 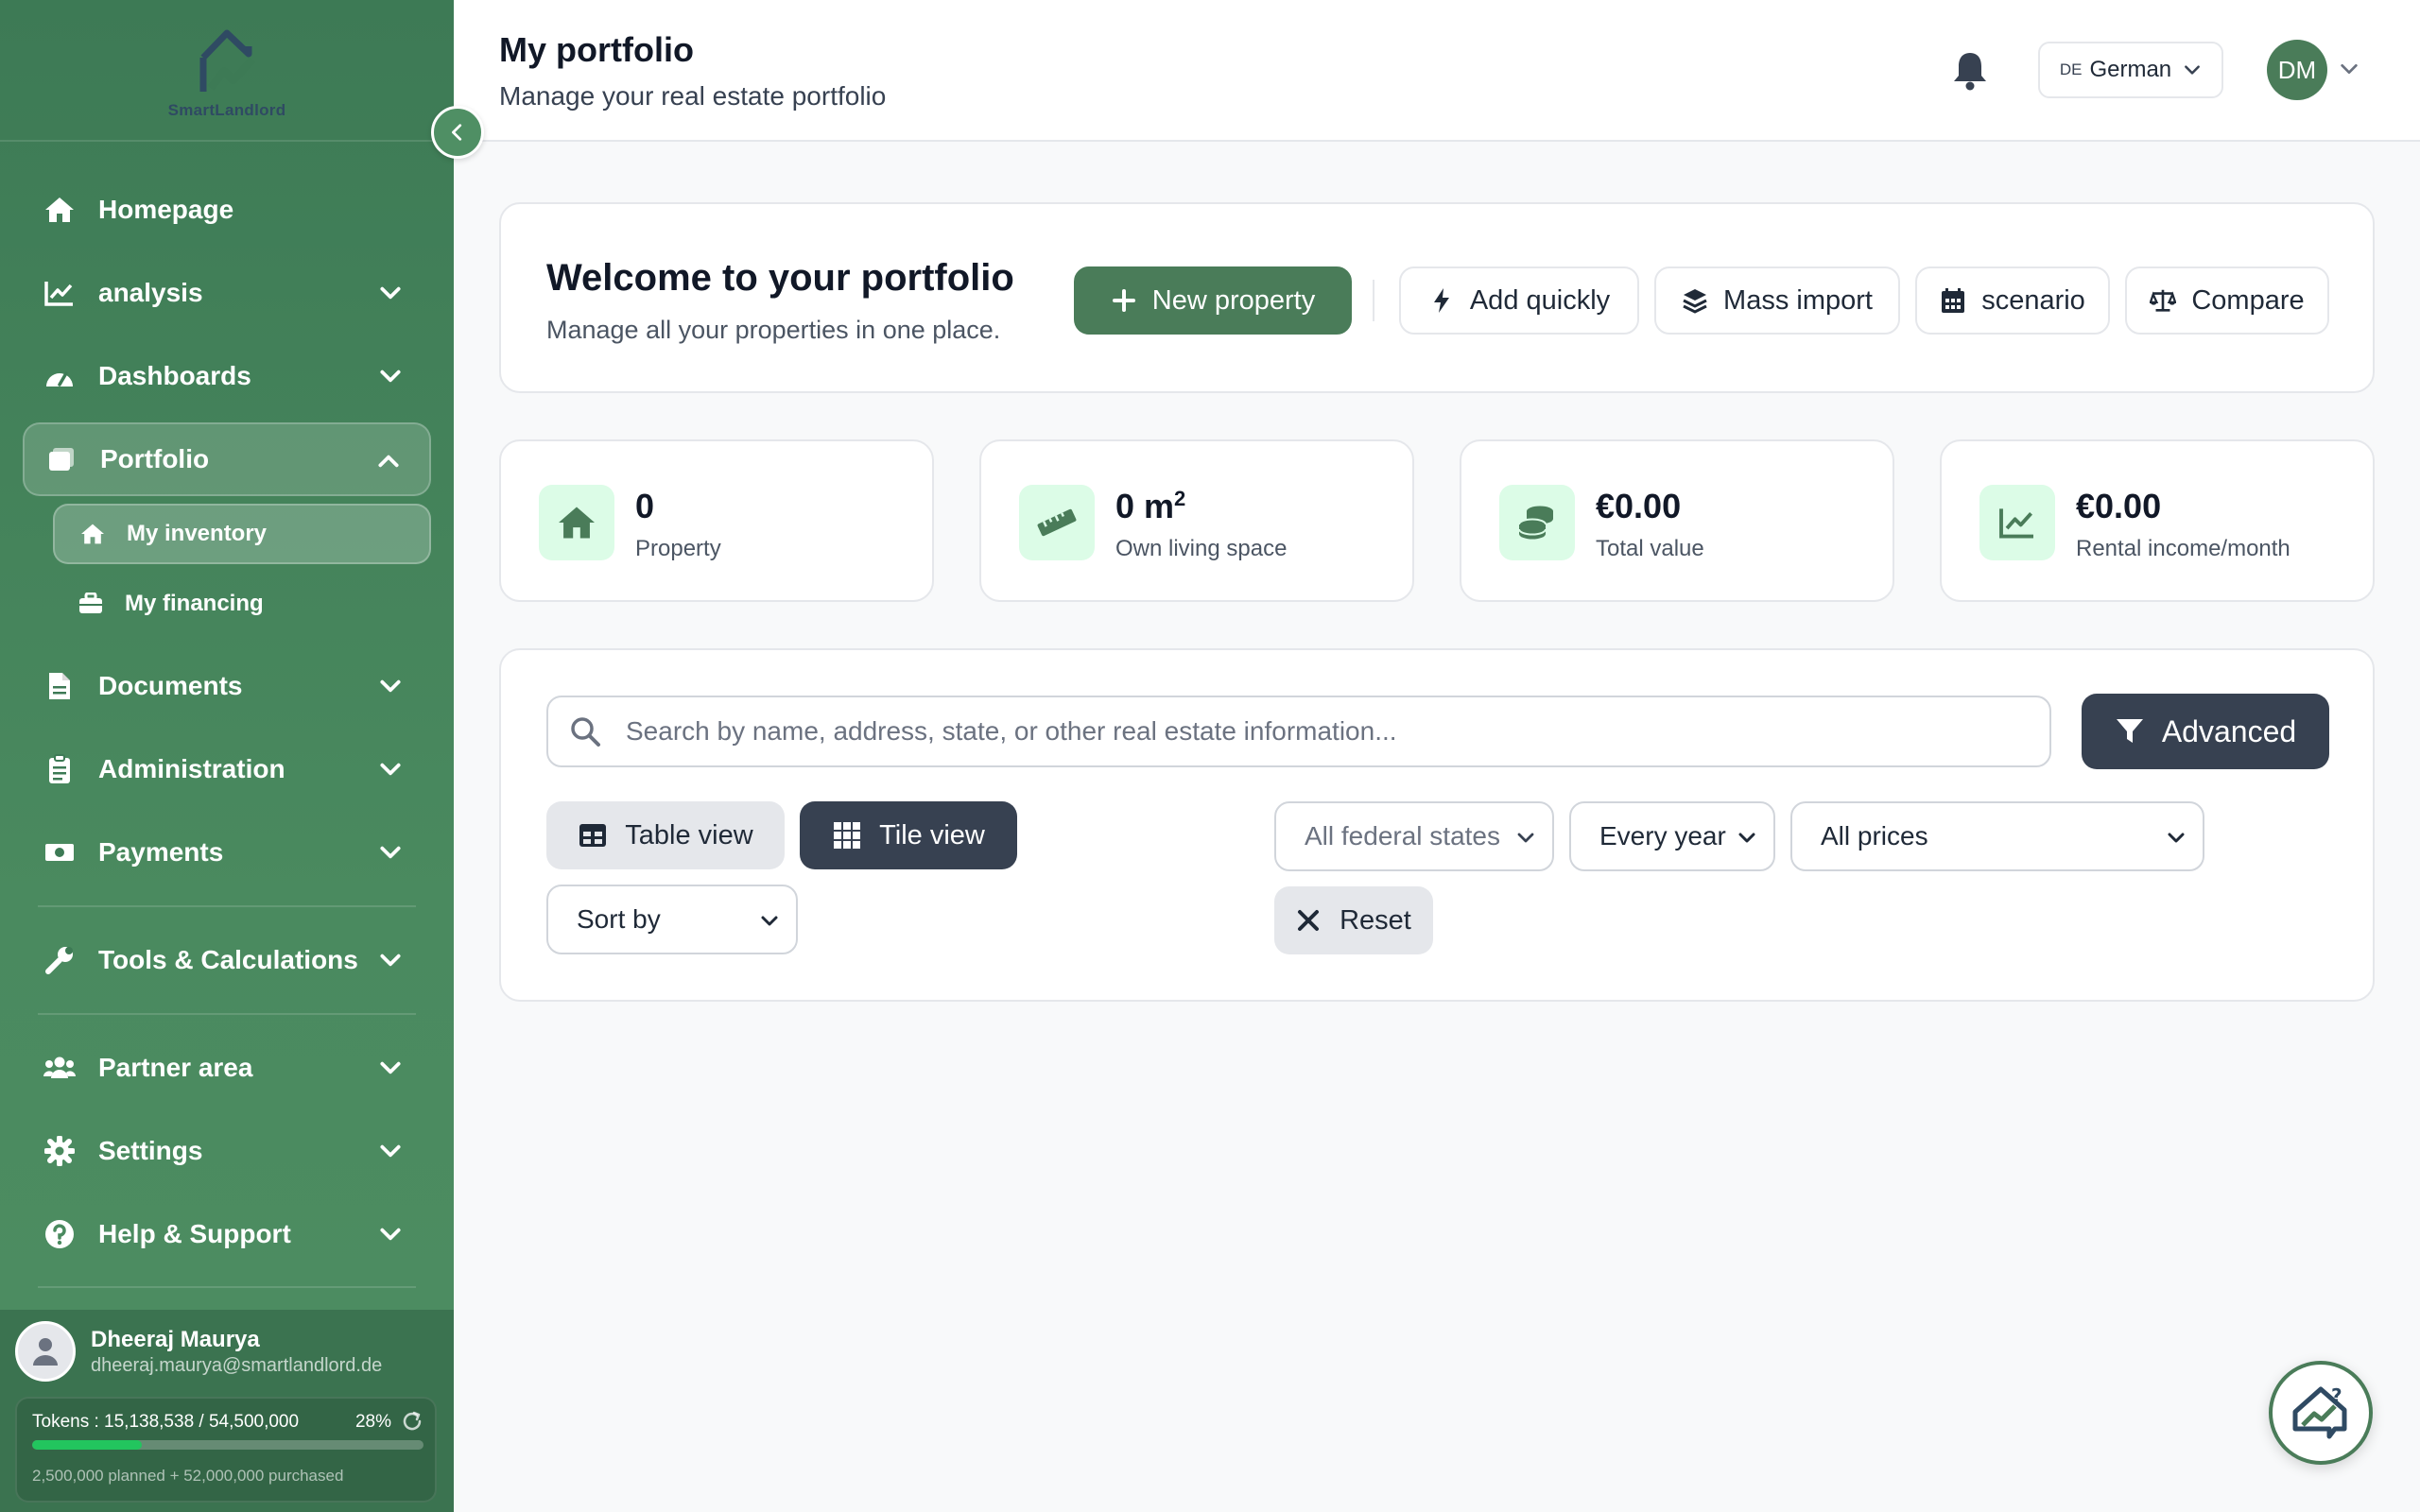 I want to click on logo-text: SmartLandlord, so click(x=226, y=110).